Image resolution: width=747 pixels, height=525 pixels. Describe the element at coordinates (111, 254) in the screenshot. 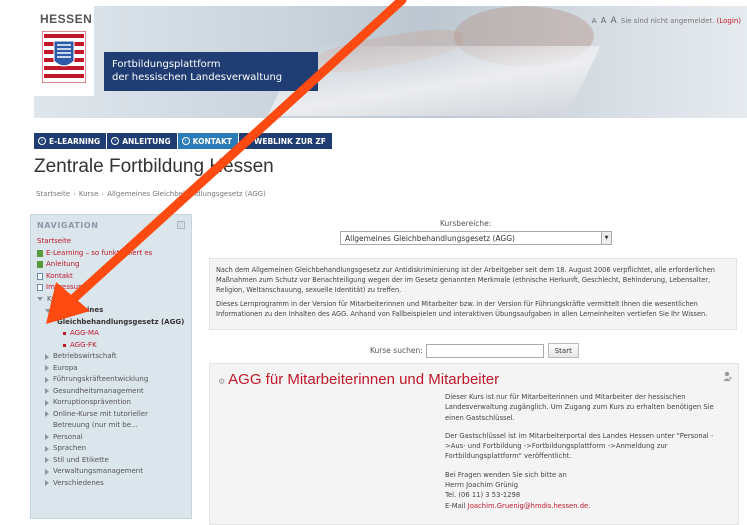

I see `sidebar-item-e-learning: E-Learning – so funktioniert es` at that location.